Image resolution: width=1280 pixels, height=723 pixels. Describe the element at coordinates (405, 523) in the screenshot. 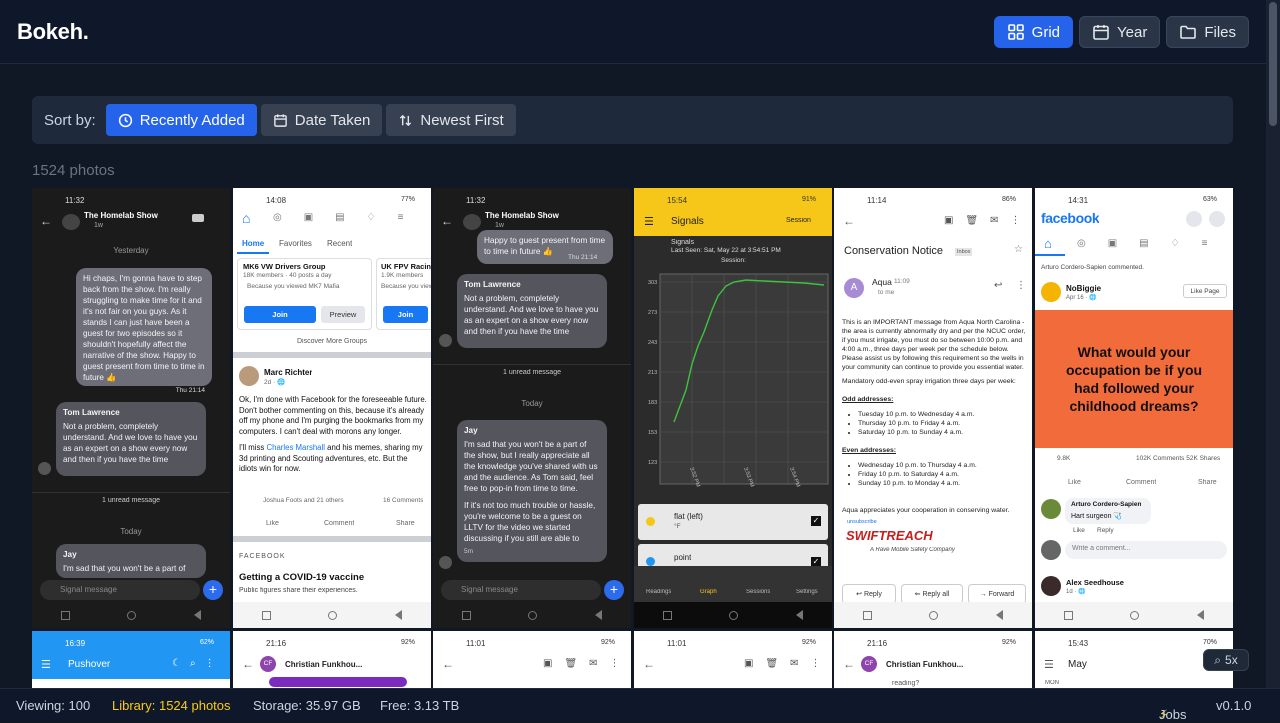

I see `share-action: Share` at that location.